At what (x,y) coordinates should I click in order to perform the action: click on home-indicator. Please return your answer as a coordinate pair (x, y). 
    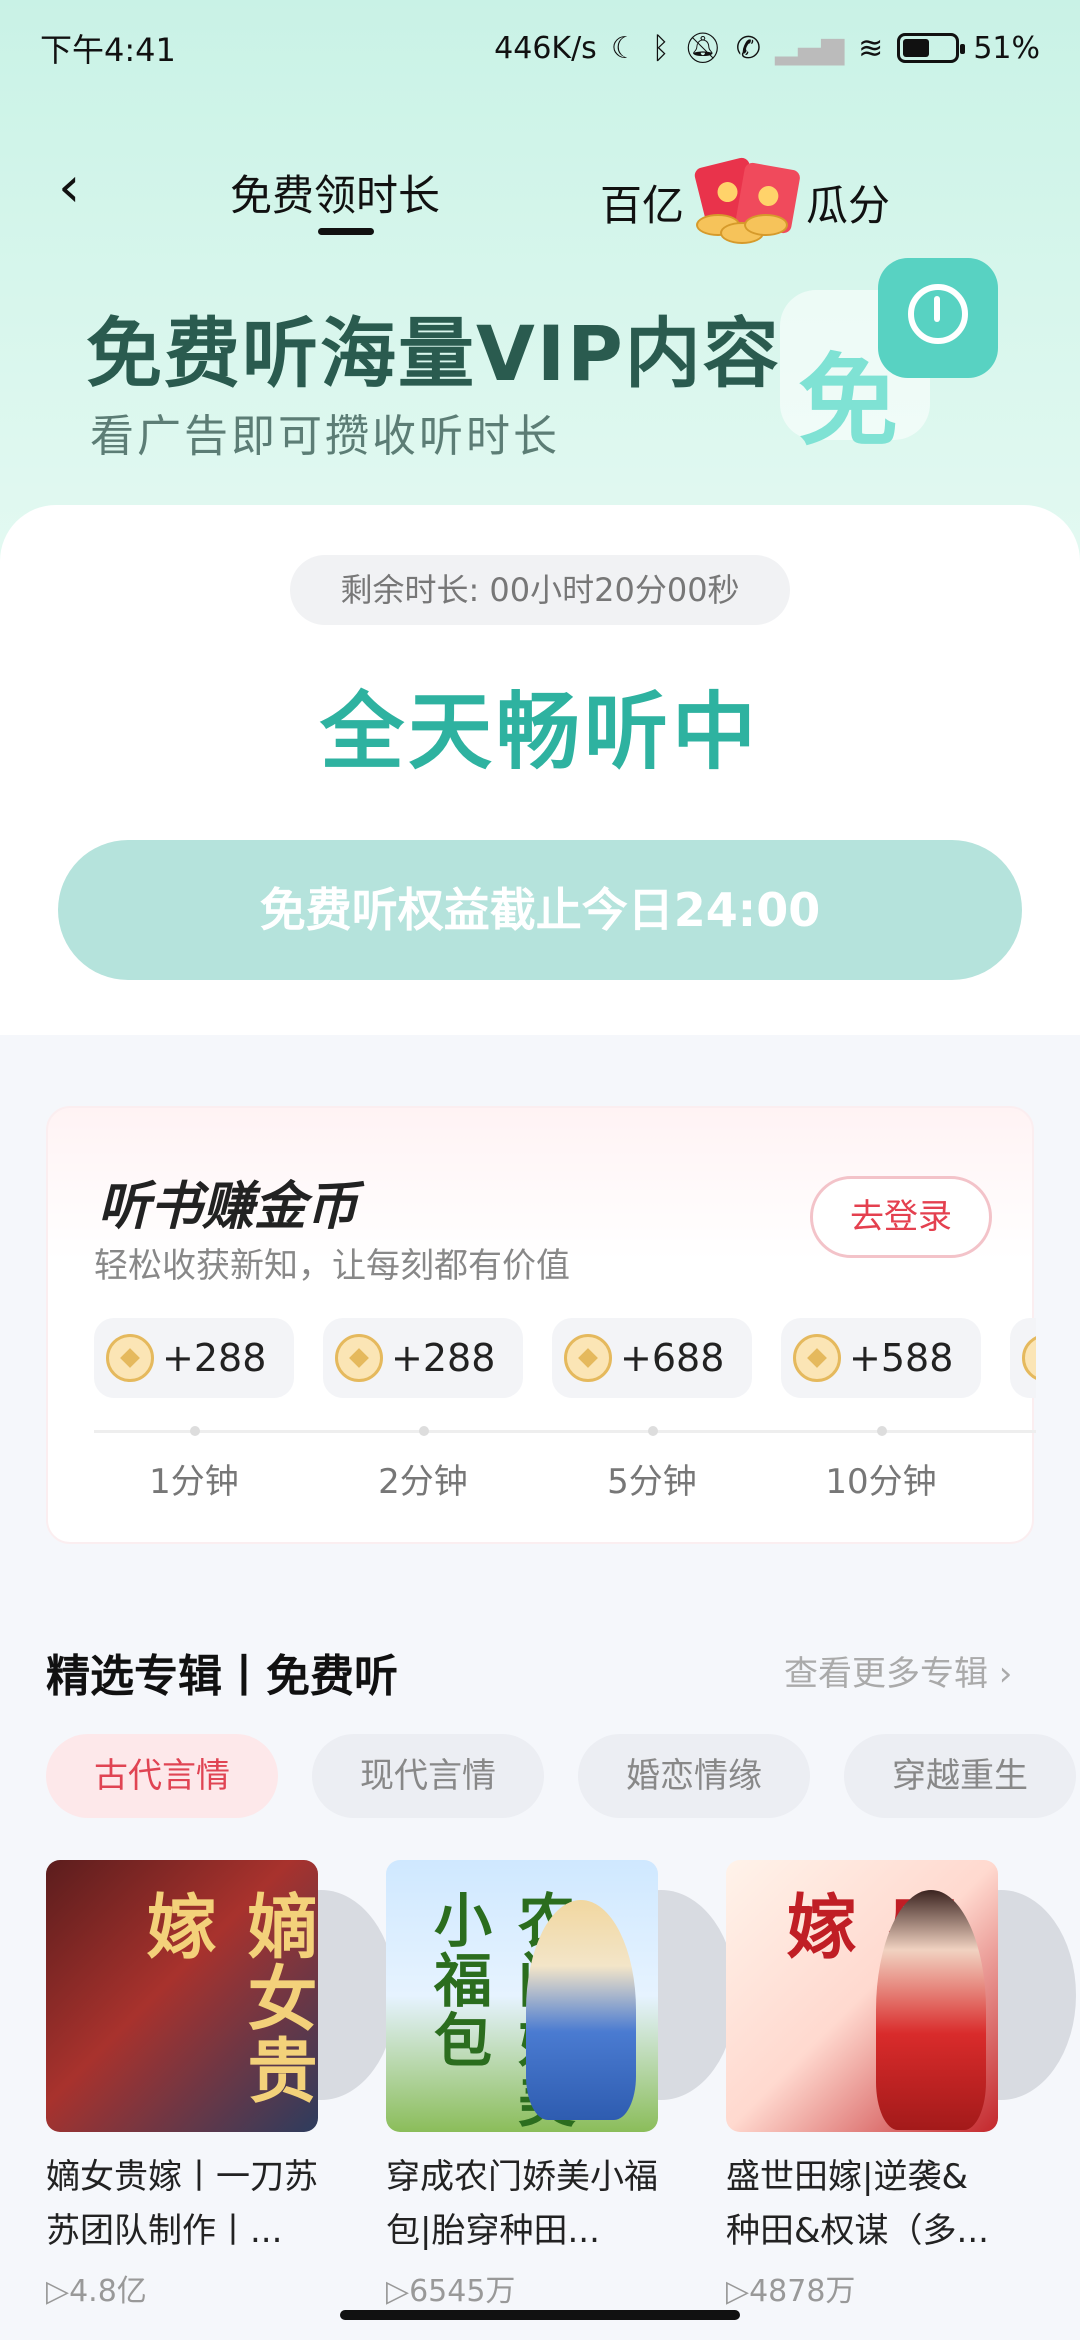
    Looking at the image, I should click on (540, 2315).